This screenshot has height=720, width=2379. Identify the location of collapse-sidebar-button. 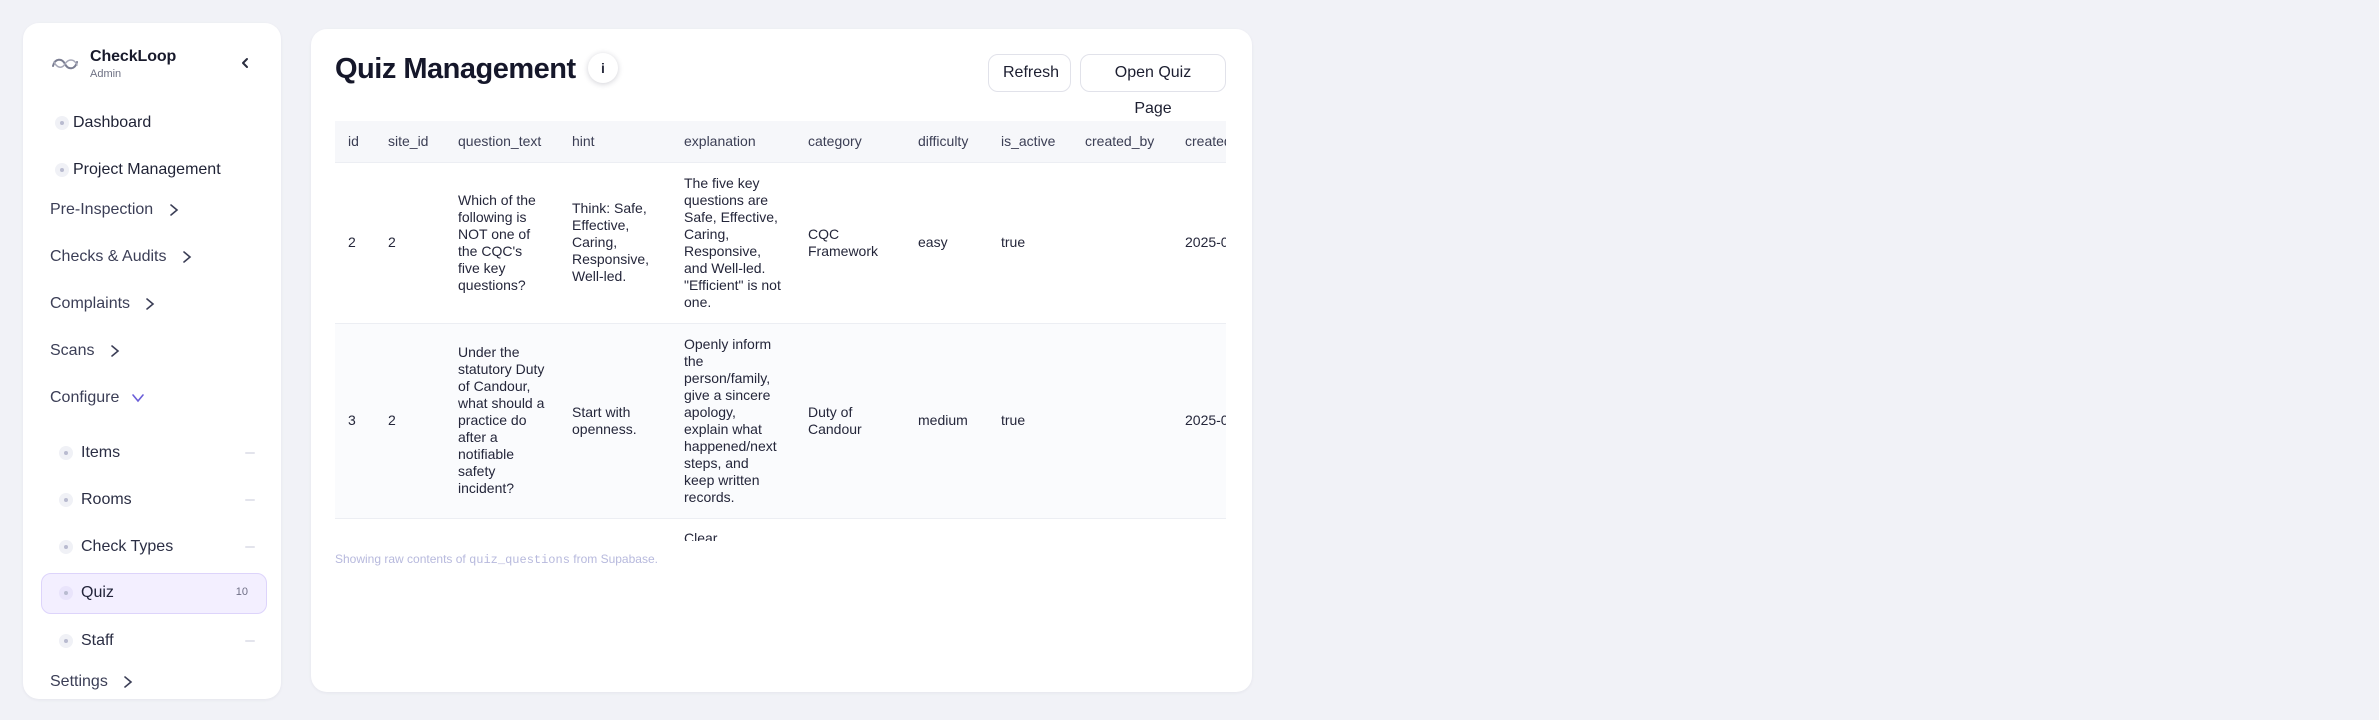
(245, 63).